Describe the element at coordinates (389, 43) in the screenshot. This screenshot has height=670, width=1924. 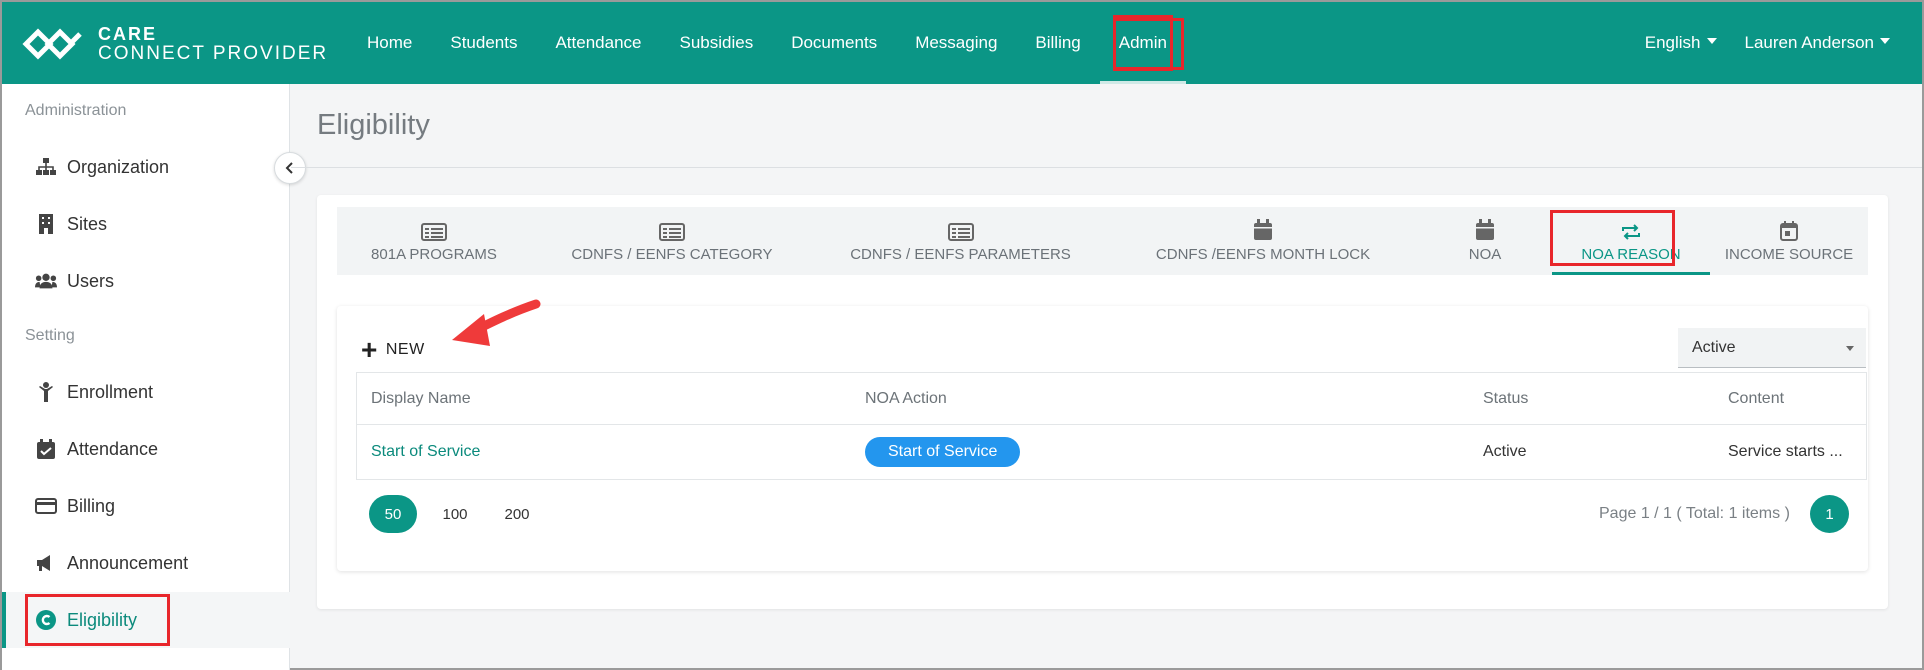
I see `nav-home: Home` at that location.